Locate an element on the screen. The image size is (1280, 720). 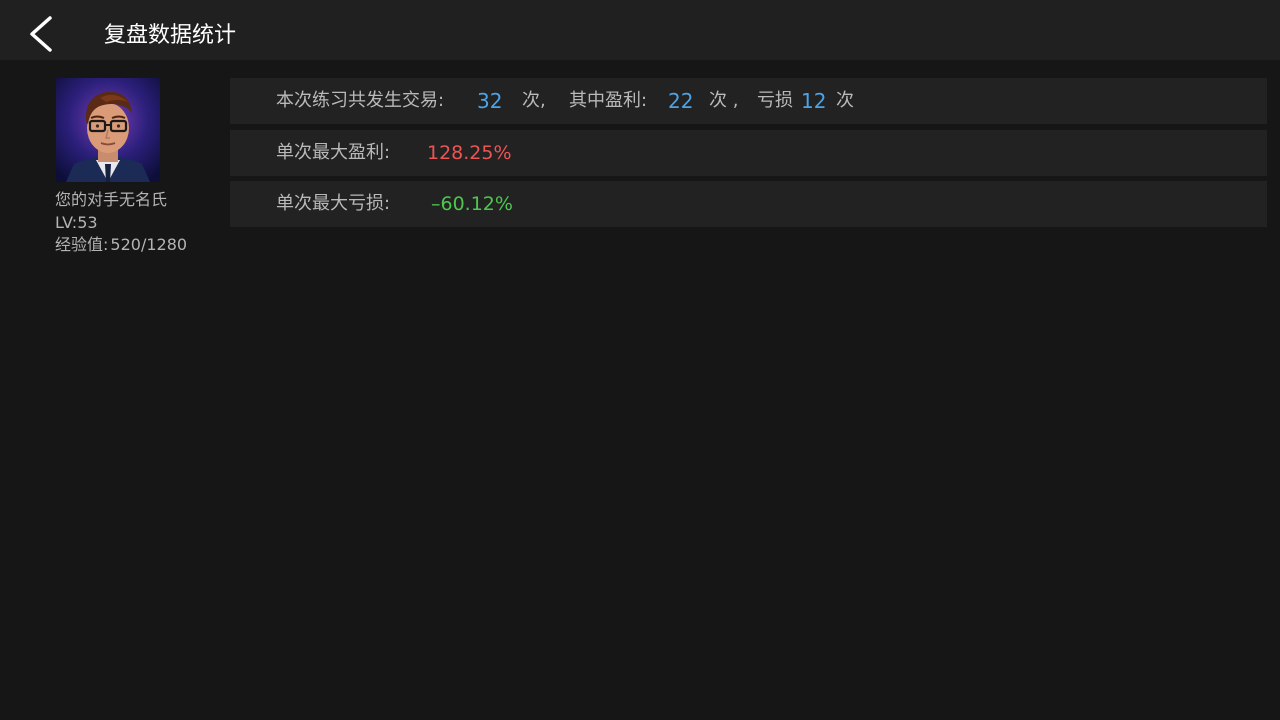
max-profit-label: 单次最大盈利: is located at coordinates (333, 152).